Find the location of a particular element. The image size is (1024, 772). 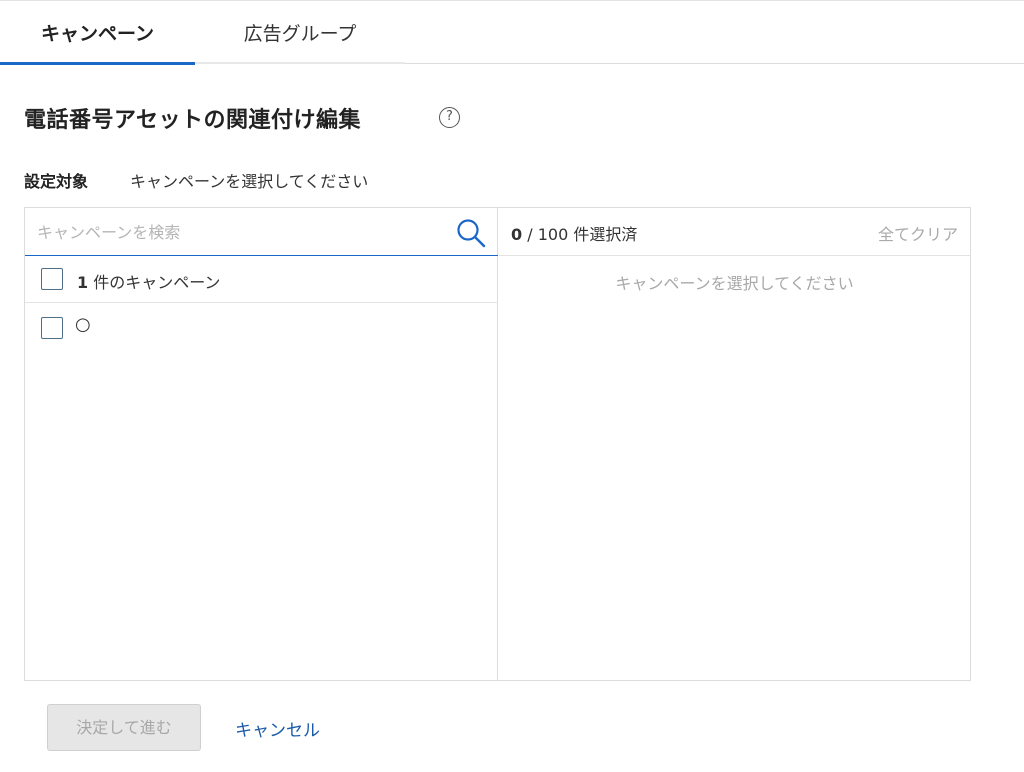

search-icon is located at coordinates (471, 233).